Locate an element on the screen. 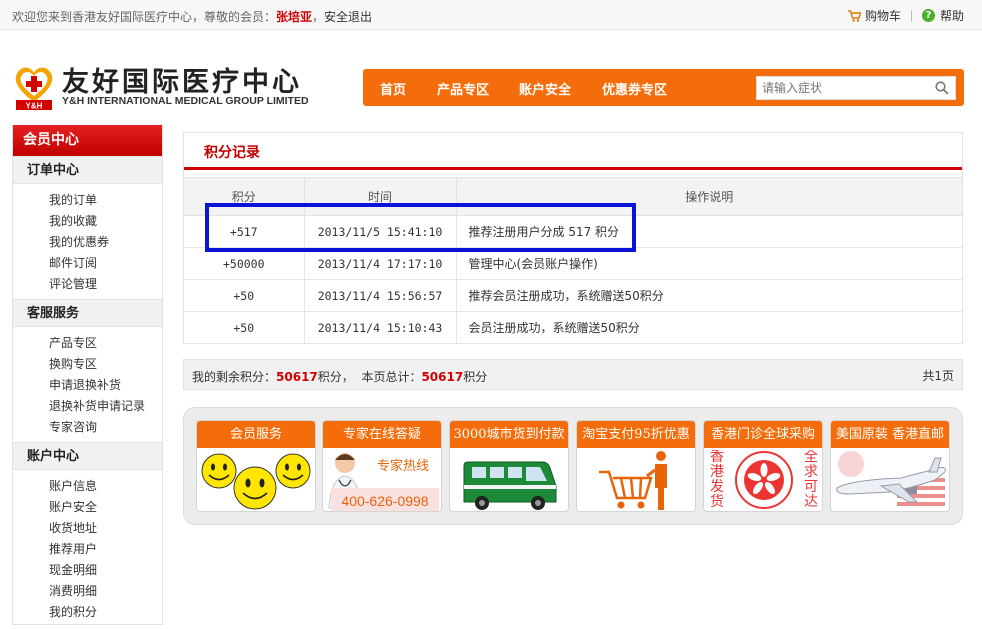 This screenshot has width=982, height=629. hotline-label: 专家热线 is located at coordinates (403, 466).